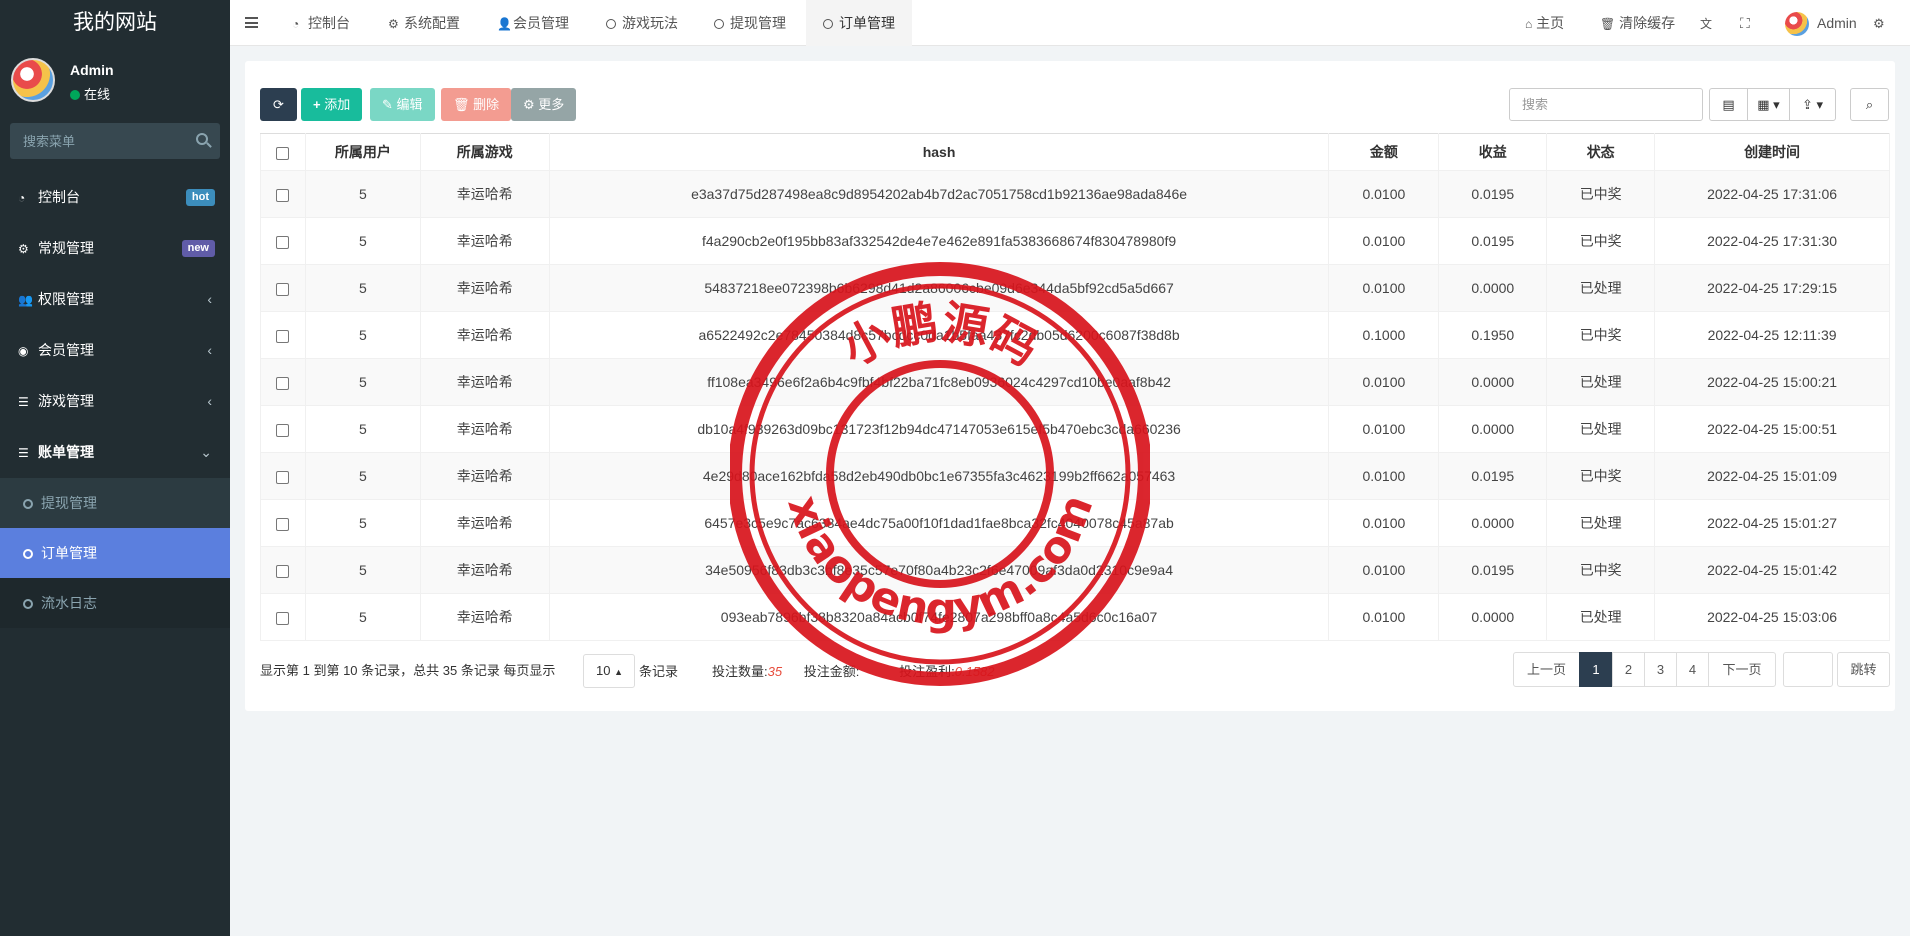 This screenshot has width=1910, height=936. Describe the element at coordinates (115, 452) in the screenshot. I see `sidebar-item-bills: ☰ 账单管理 ⌄` at that location.